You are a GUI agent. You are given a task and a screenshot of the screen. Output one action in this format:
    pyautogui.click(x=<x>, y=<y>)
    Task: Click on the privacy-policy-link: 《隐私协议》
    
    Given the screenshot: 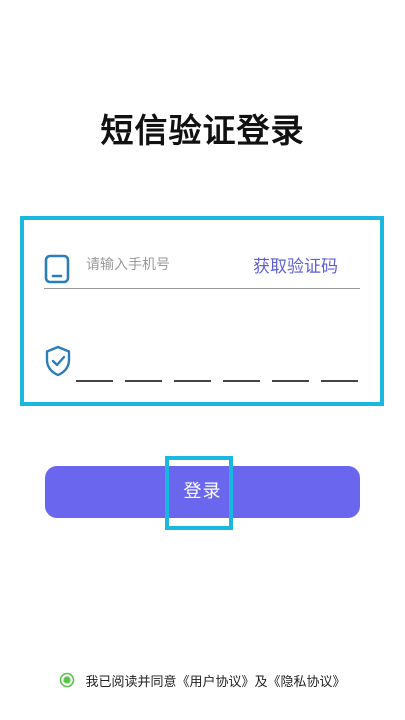 What is the action you would take?
    pyautogui.click(x=307, y=680)
    